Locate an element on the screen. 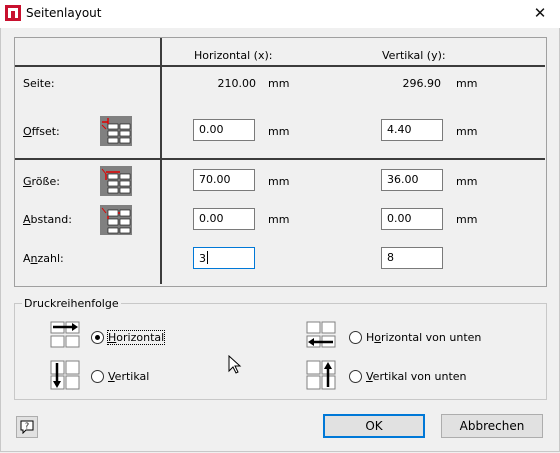  header-horizontal: Horizontal (x): is located at coordinates (233, 55).